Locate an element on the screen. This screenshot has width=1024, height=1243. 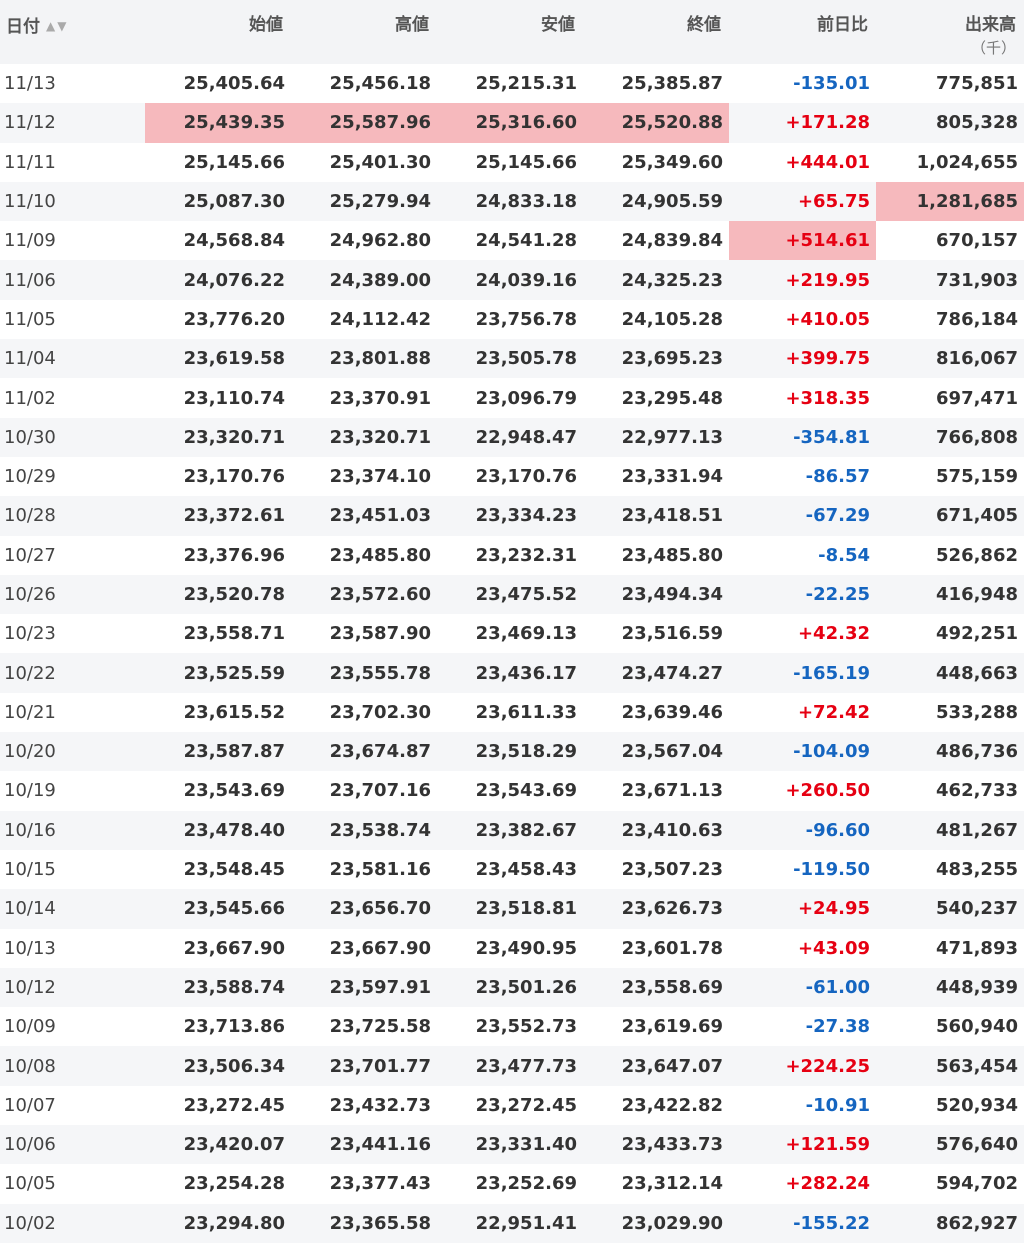
close-cell: 23,601.78 is located at coordinates (672, 948).